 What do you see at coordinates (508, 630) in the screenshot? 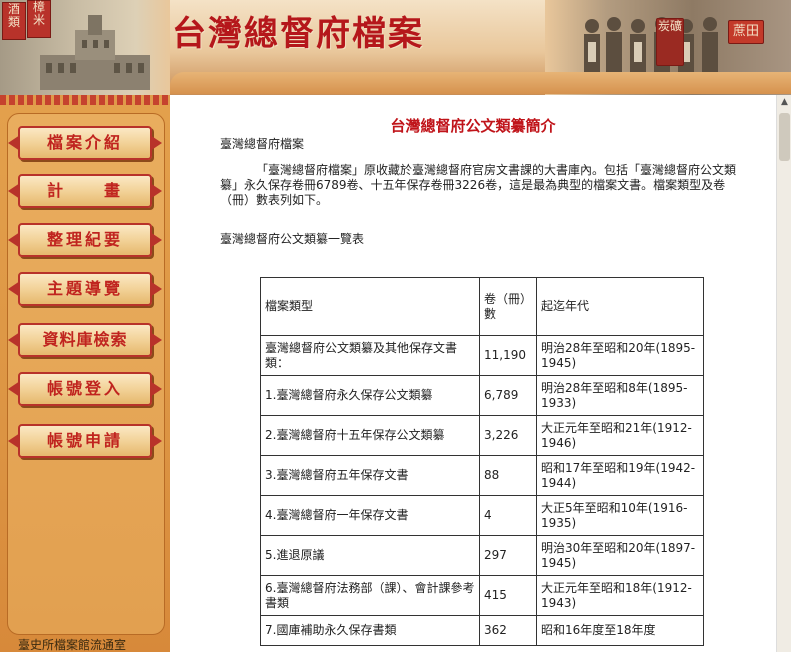
I see `table-cell: 362` at bounding box center [508, 630].